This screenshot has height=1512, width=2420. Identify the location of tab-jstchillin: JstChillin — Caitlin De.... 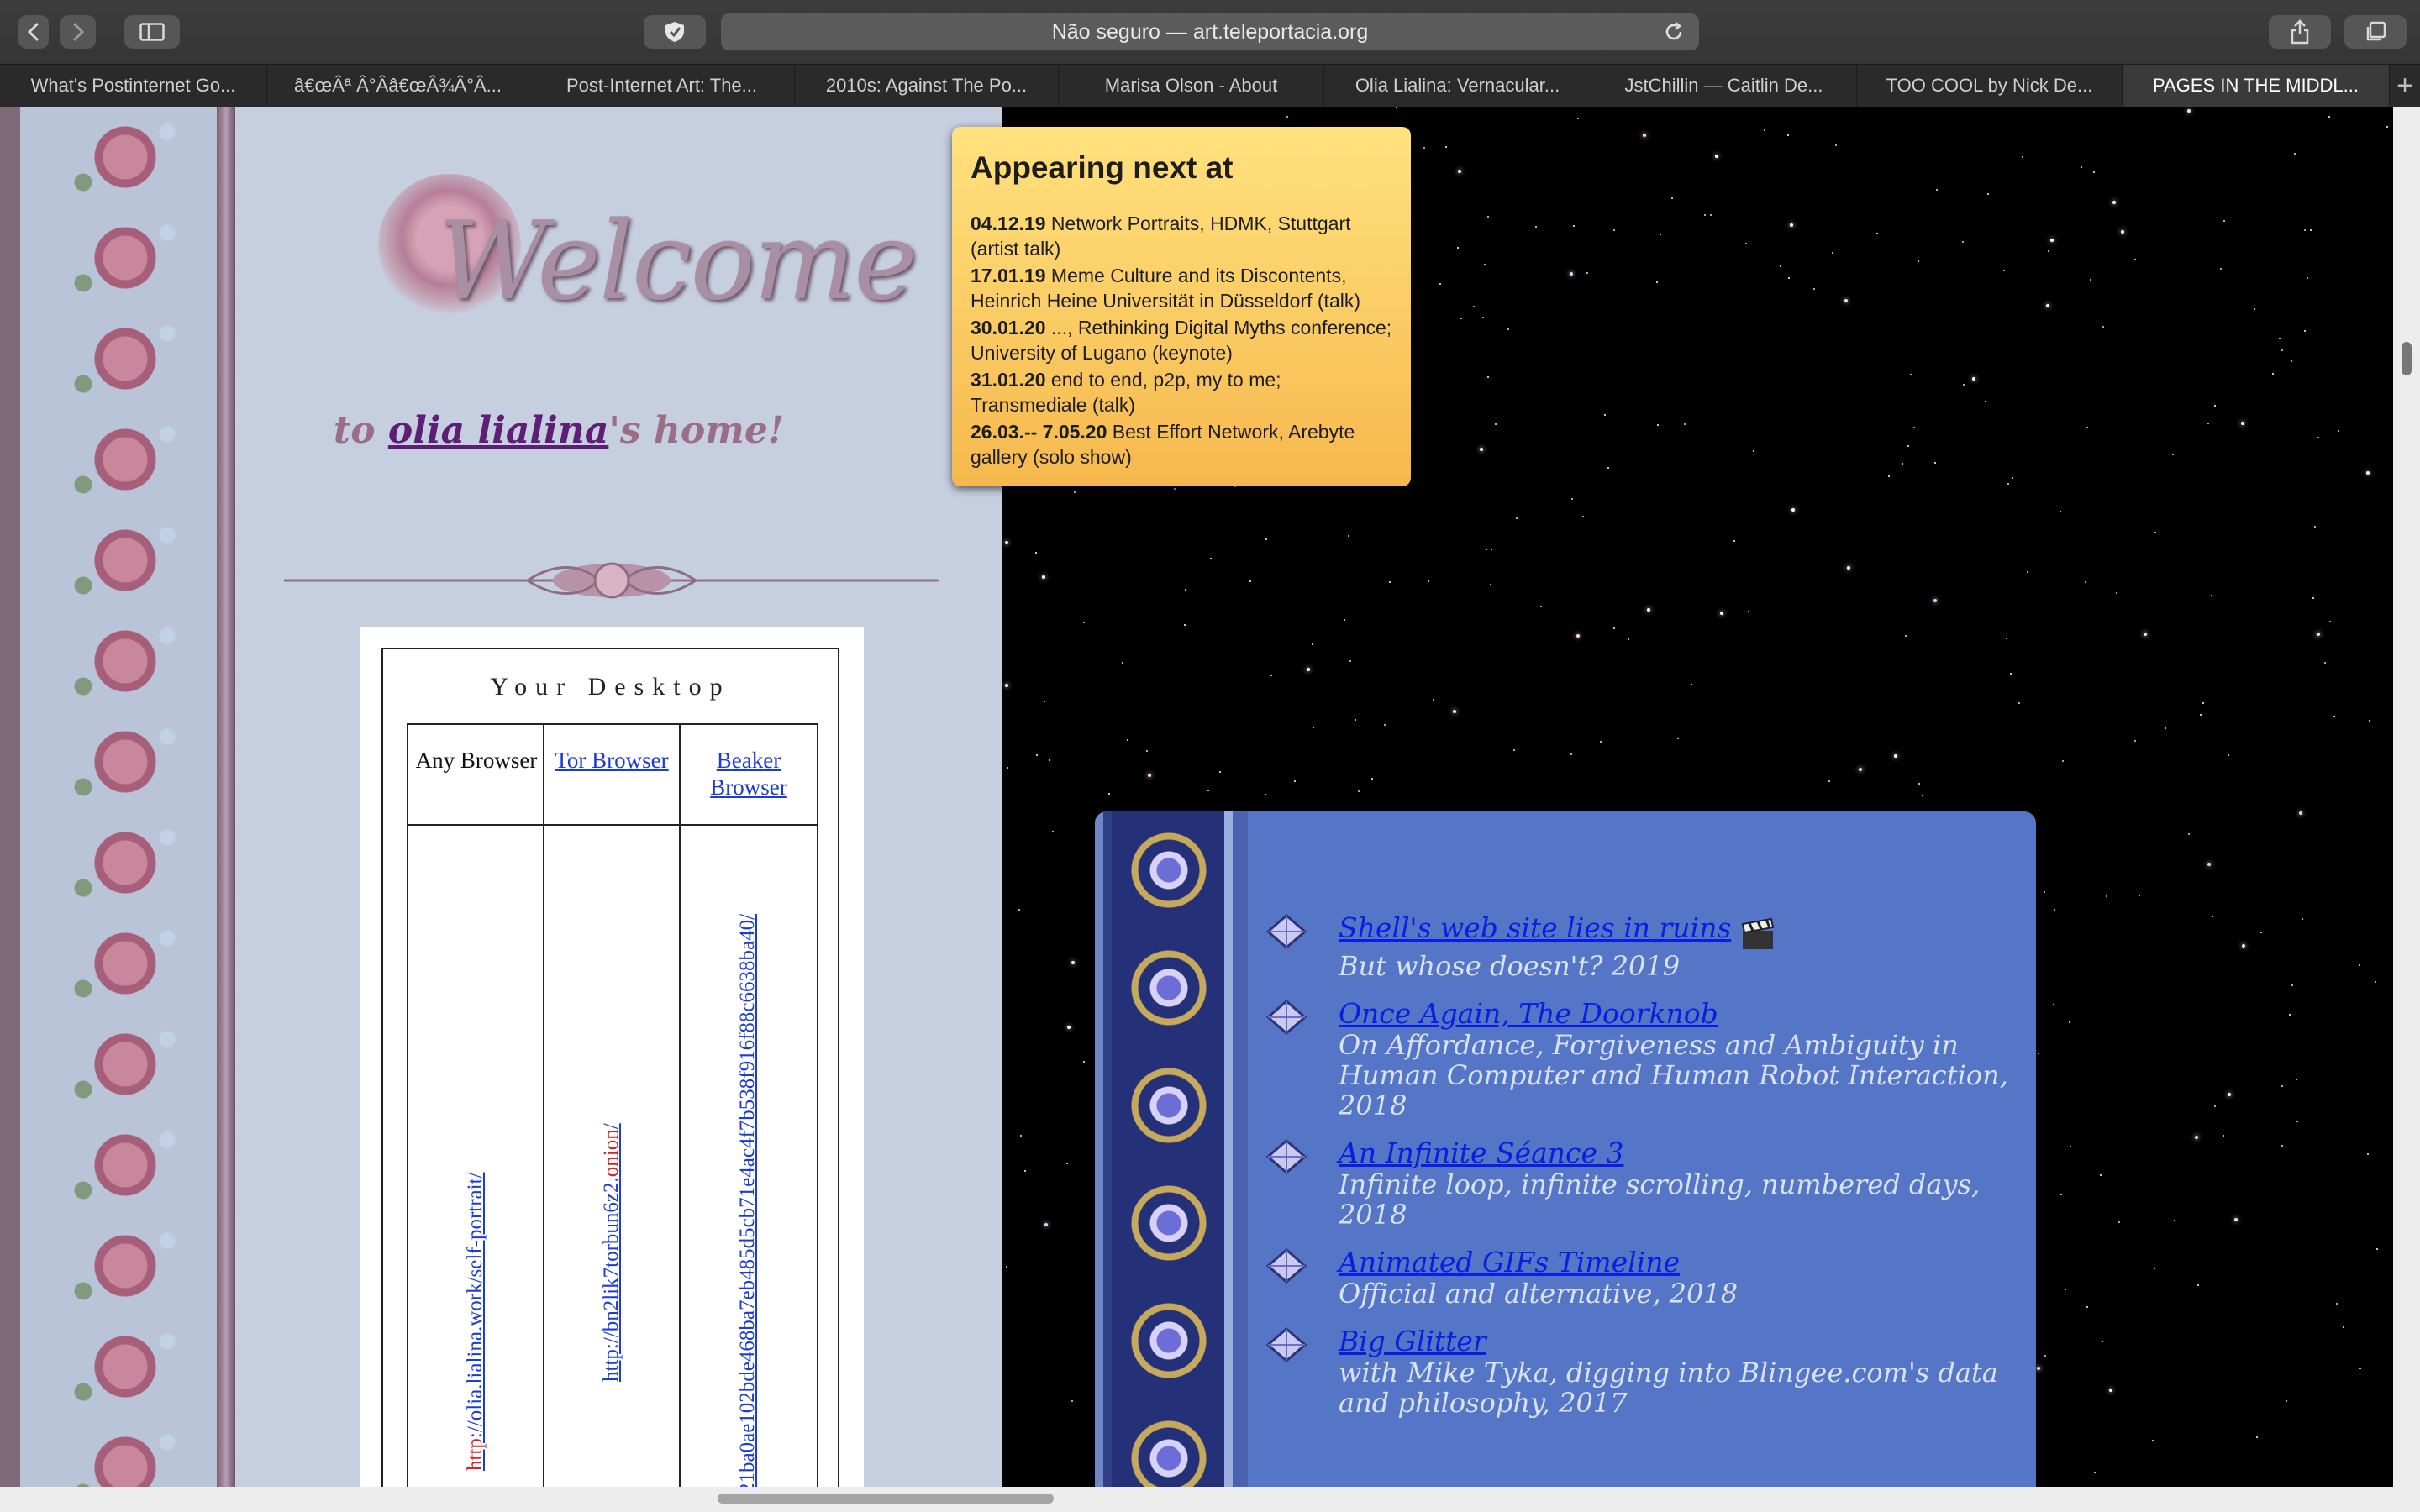
(1724, 86).